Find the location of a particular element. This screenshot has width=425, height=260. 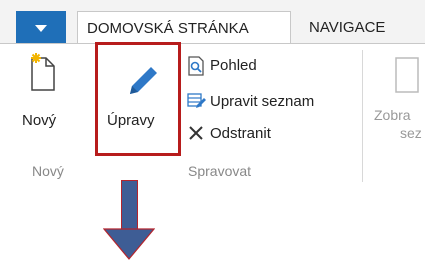

show-icon is located at coordinates (407, 75).